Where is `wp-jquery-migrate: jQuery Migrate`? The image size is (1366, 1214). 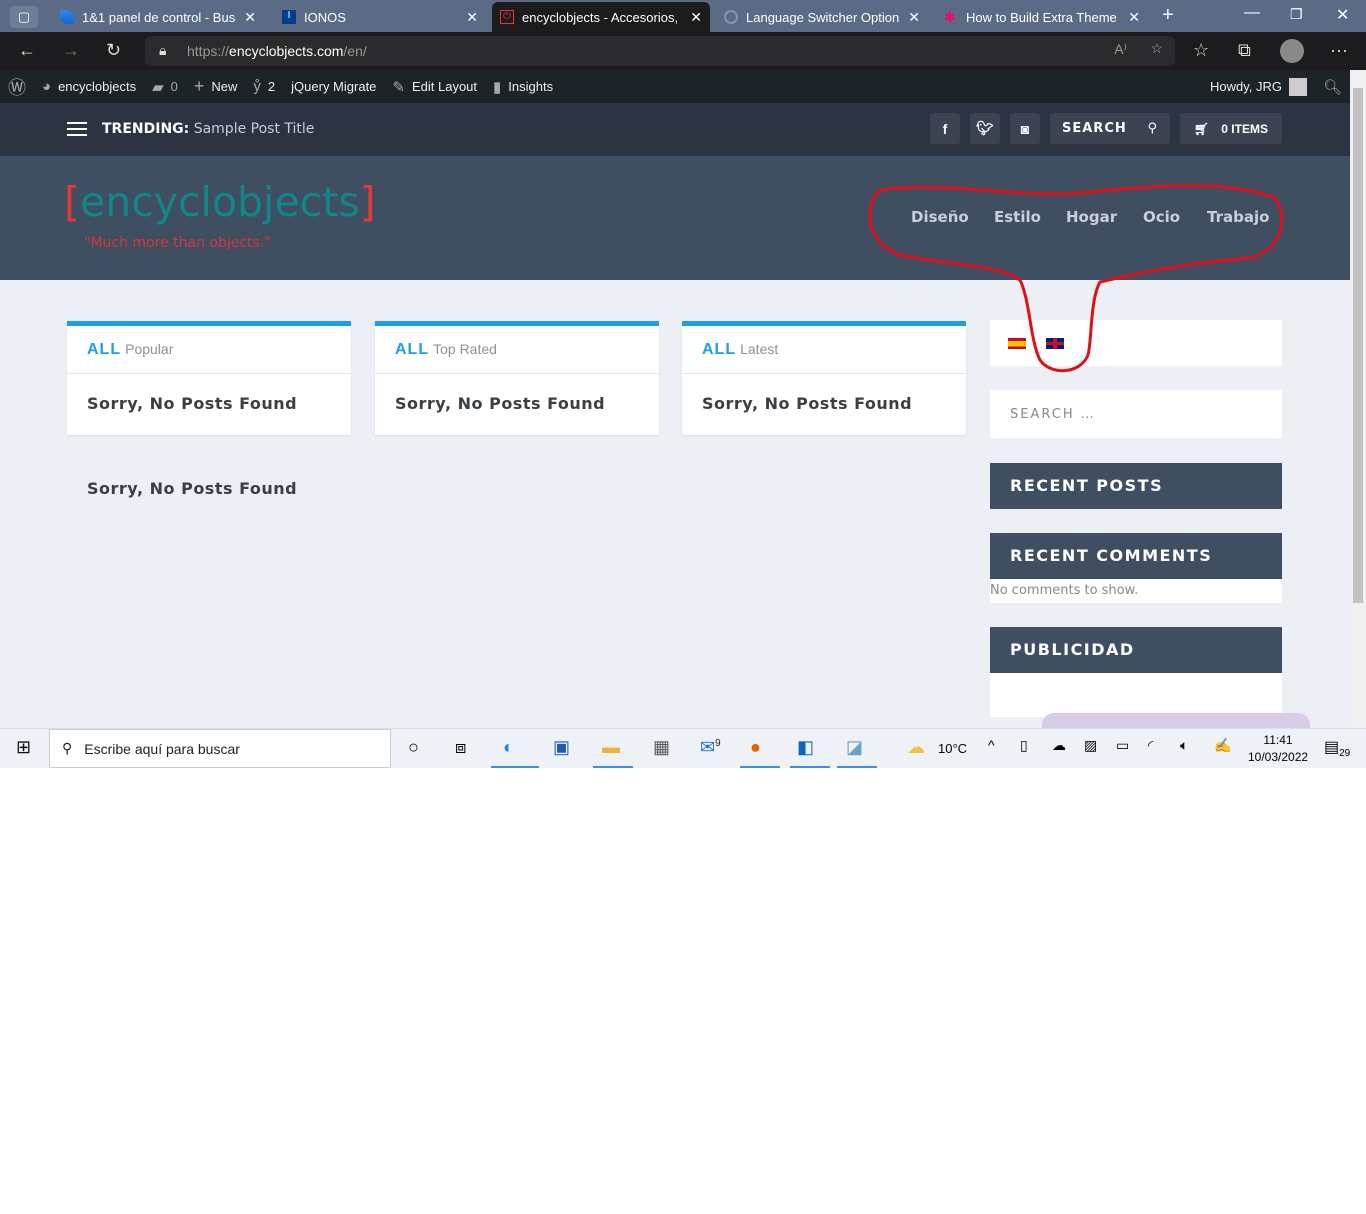 wp-jquery-migrate: jQuery Migrate is located at coordinates (333, 86).